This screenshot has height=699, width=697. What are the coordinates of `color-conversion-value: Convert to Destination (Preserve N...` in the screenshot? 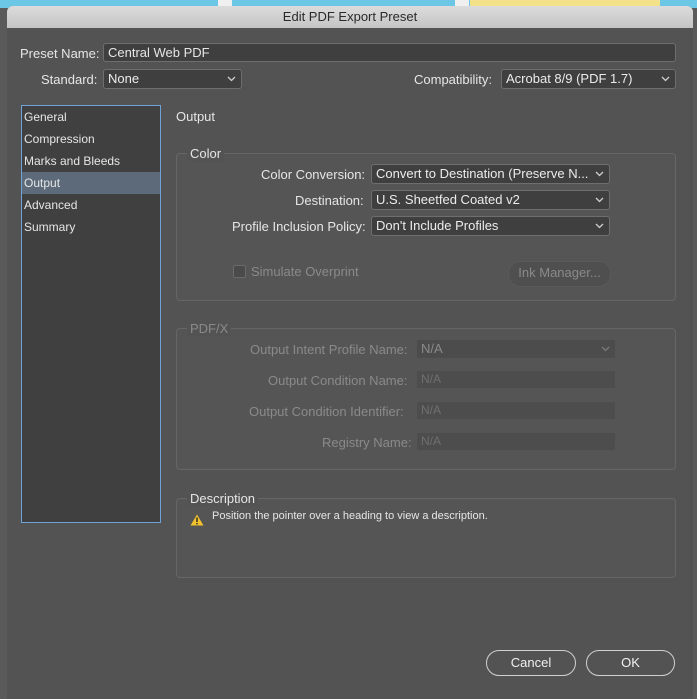 It's located at (482, 173).